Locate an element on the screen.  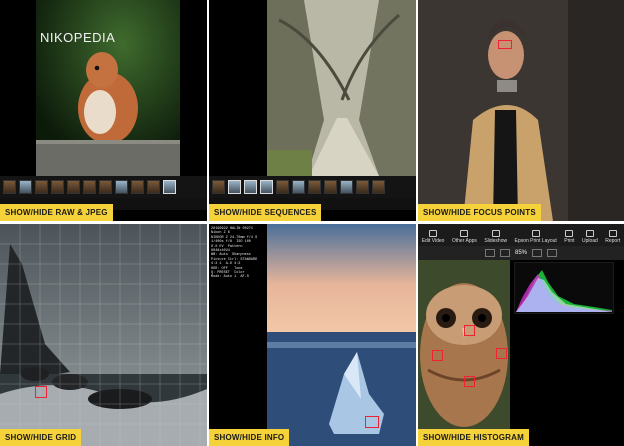
caption-raw-jpeg: SHOW/HIDE RAW & JPEG is located at coordinates (56, 212).